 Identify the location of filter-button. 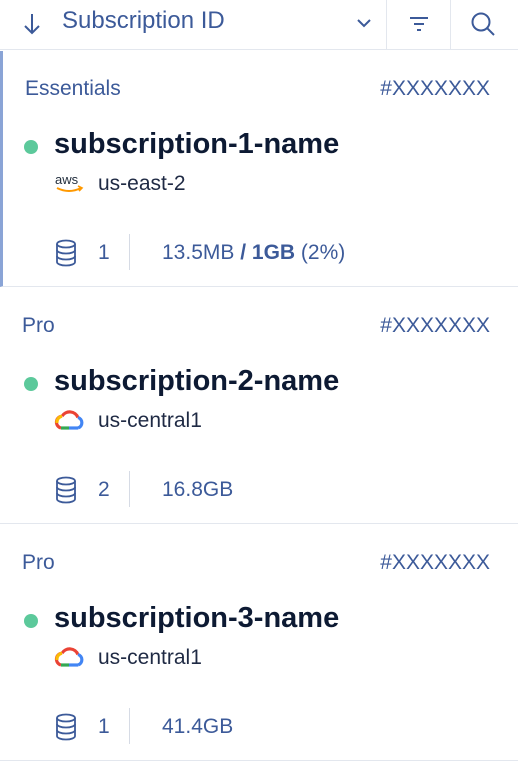
(418, 25).